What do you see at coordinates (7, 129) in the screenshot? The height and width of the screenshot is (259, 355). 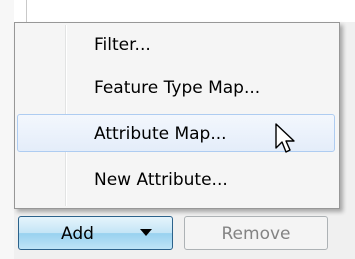 I see `left-panel-edge` at bounding box center [7, 129].